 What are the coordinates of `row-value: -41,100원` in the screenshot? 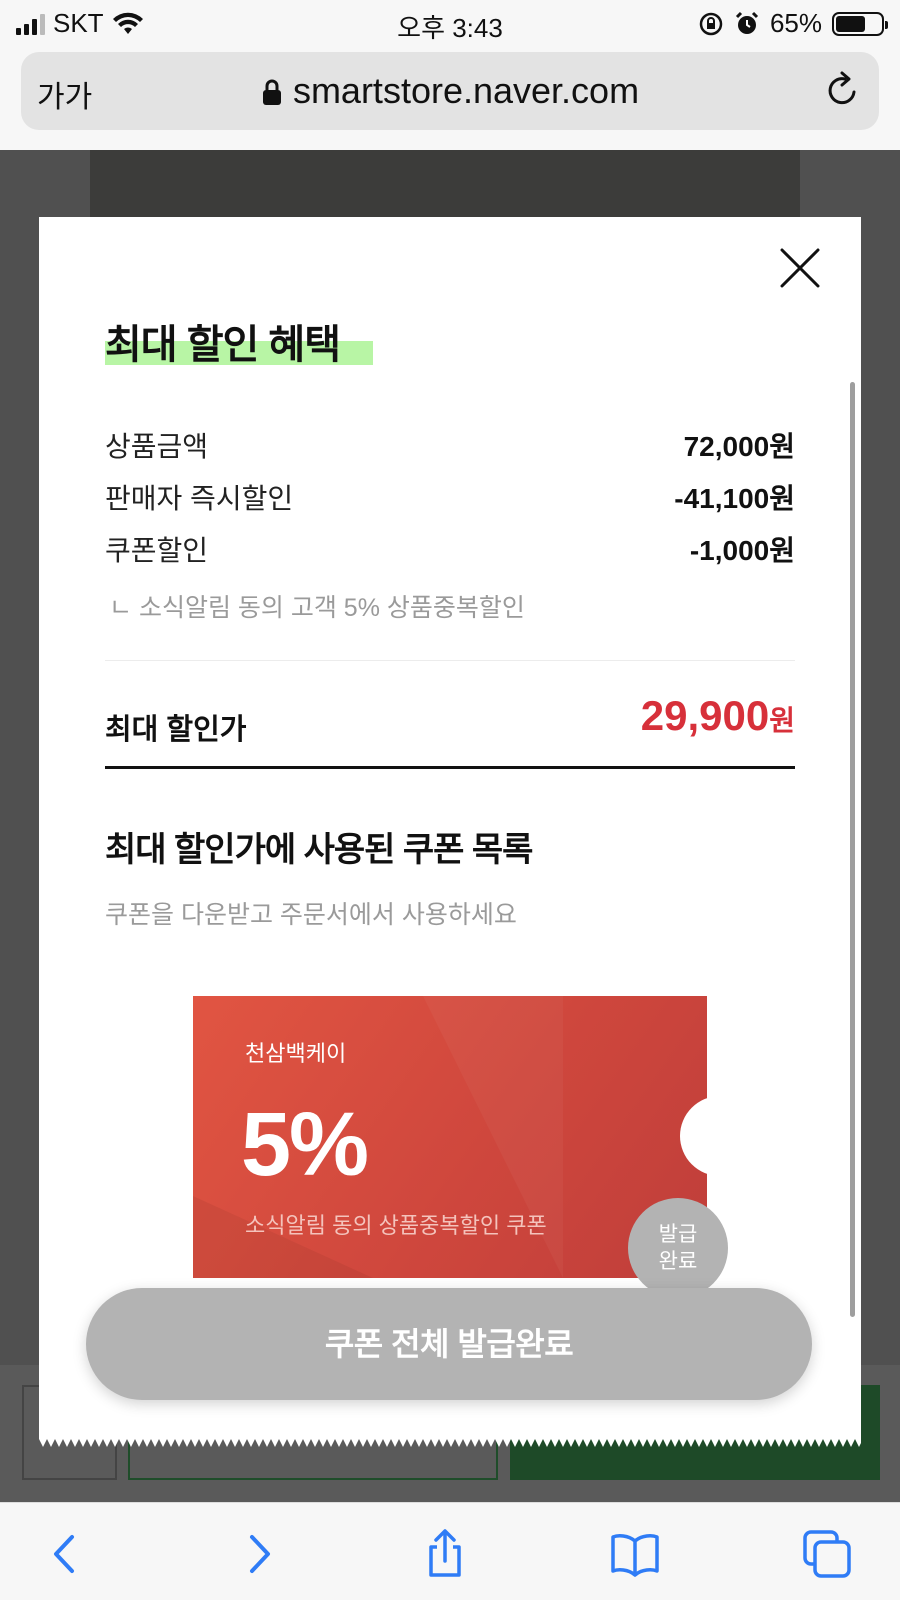 It's located at (734, 498).